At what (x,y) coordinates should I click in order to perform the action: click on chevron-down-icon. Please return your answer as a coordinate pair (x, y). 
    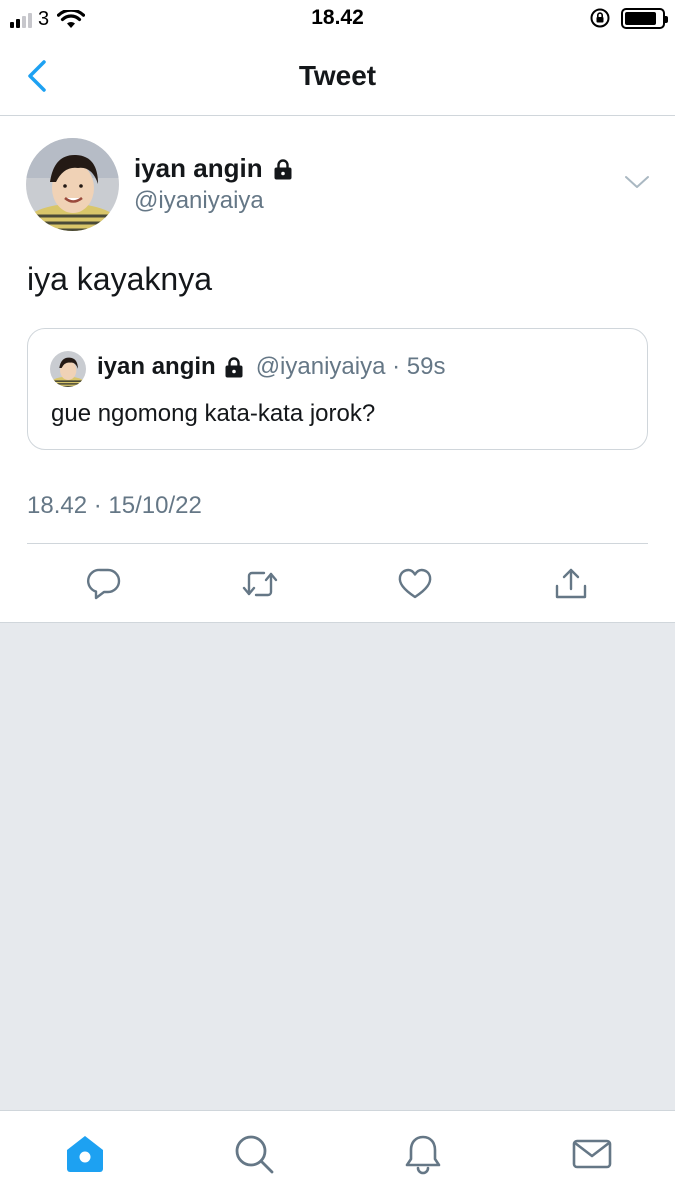
    Looking at the image, I should click on (637, 182).